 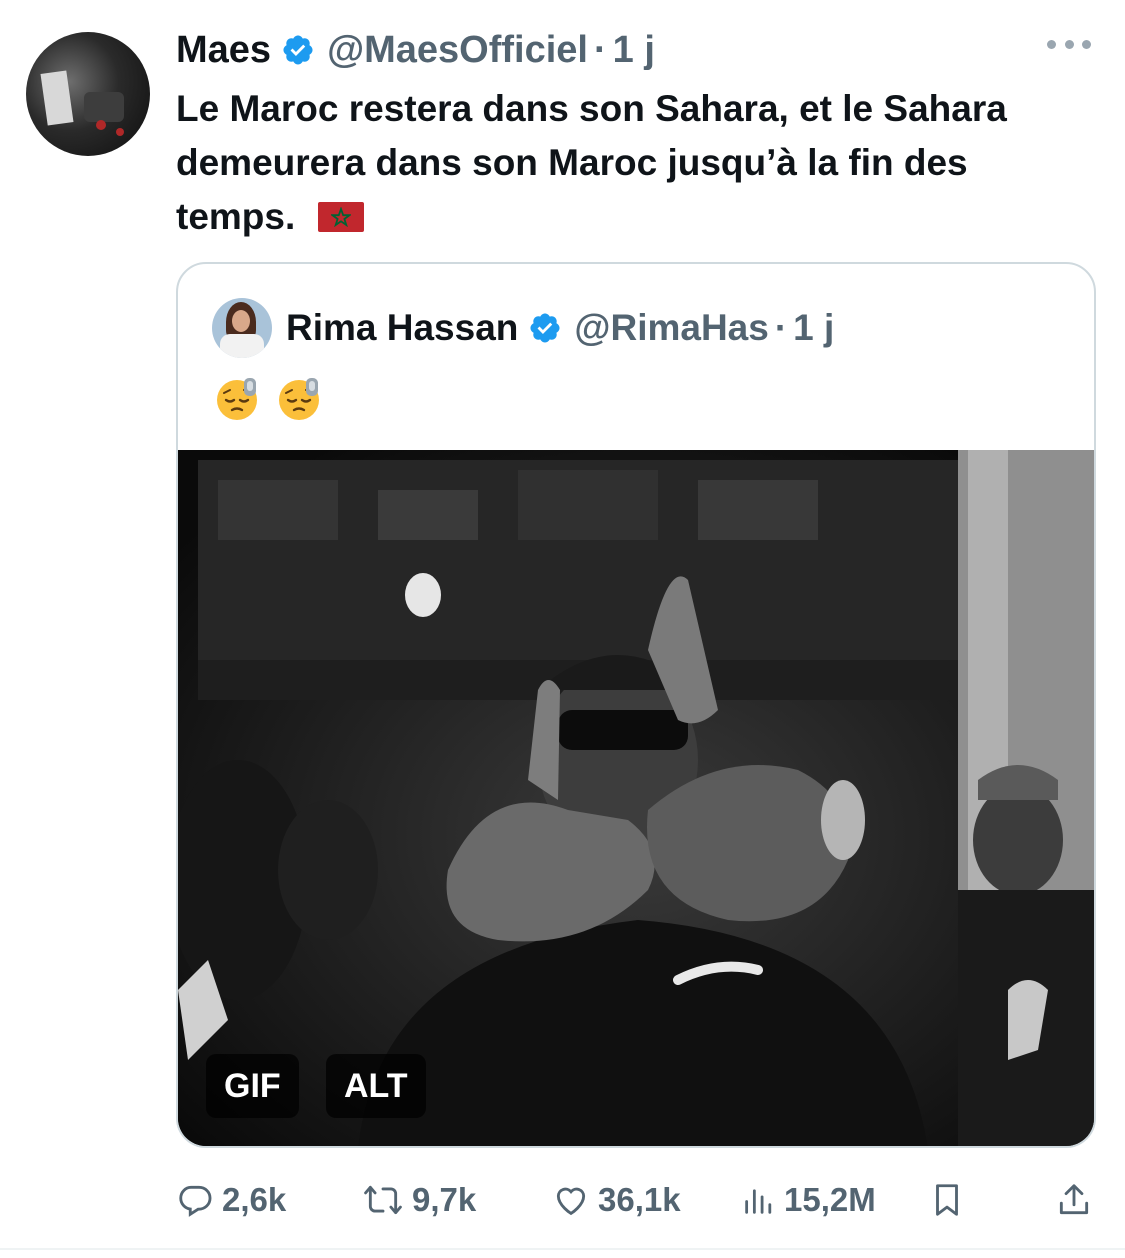 I want to click on share-button, so click(x=1078, y=1200).